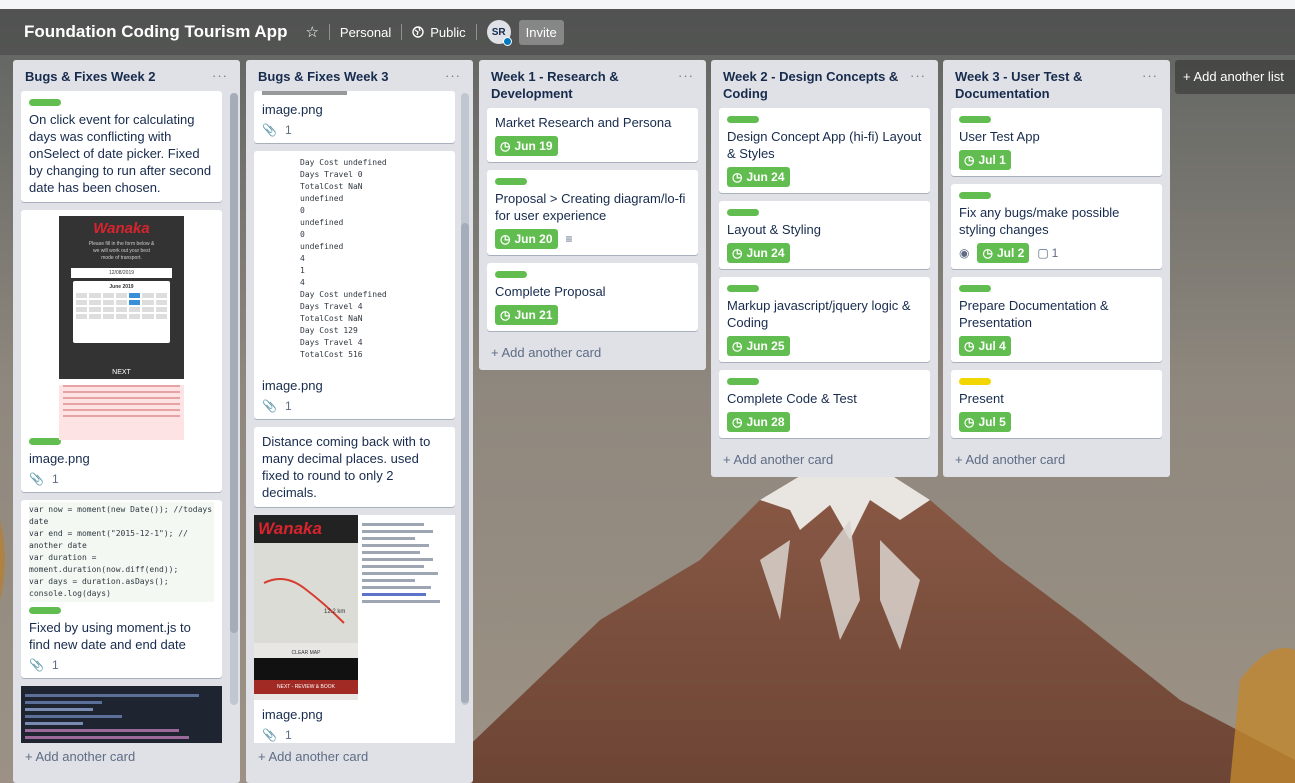  I want to click on console-line: 0, so click(302, 234).